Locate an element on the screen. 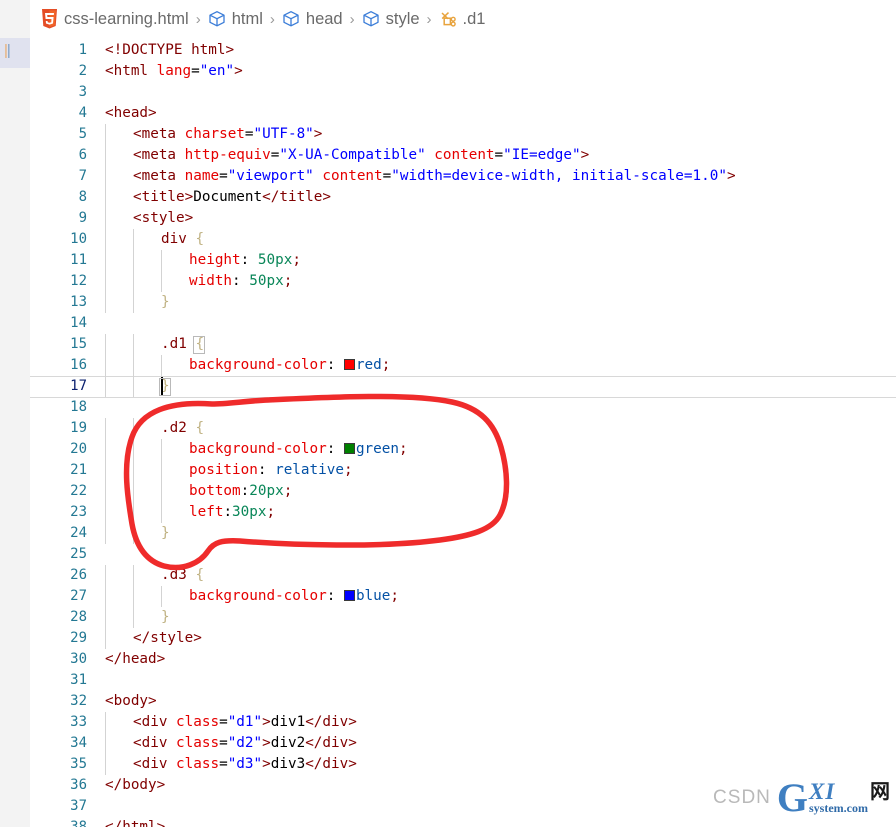 This screenshot has width=896, height=827. code-token: "d2" is located at coordinates (245, 743).